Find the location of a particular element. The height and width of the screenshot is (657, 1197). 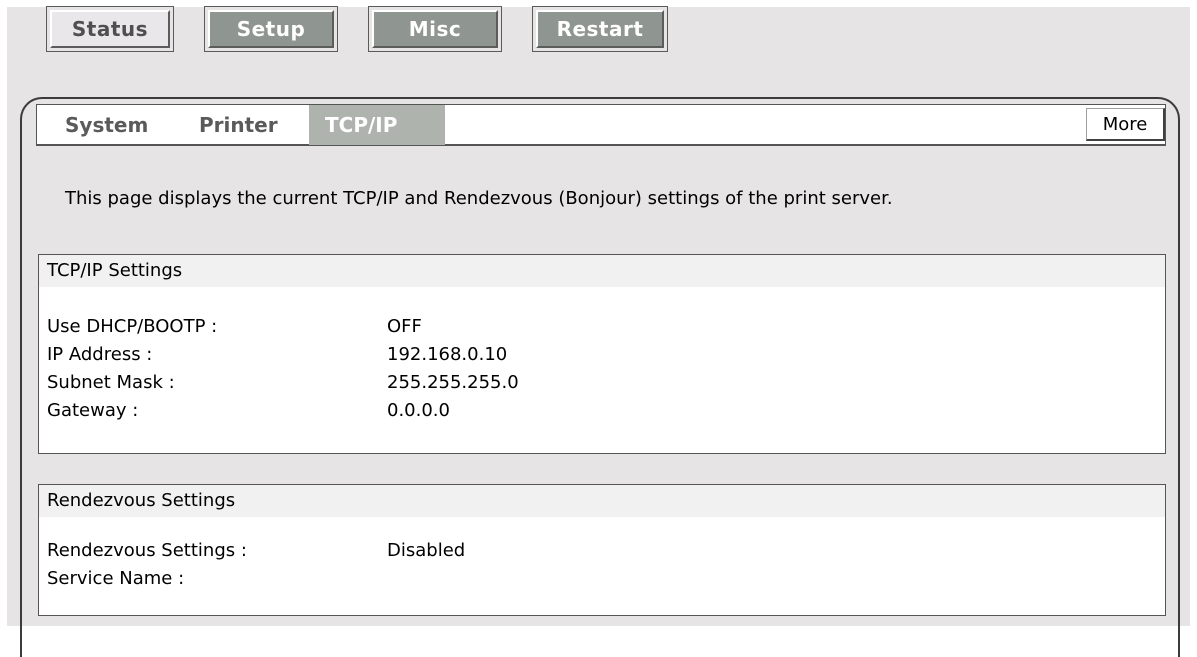

setting-label: Service Name : is located at coordinates (116, 578).